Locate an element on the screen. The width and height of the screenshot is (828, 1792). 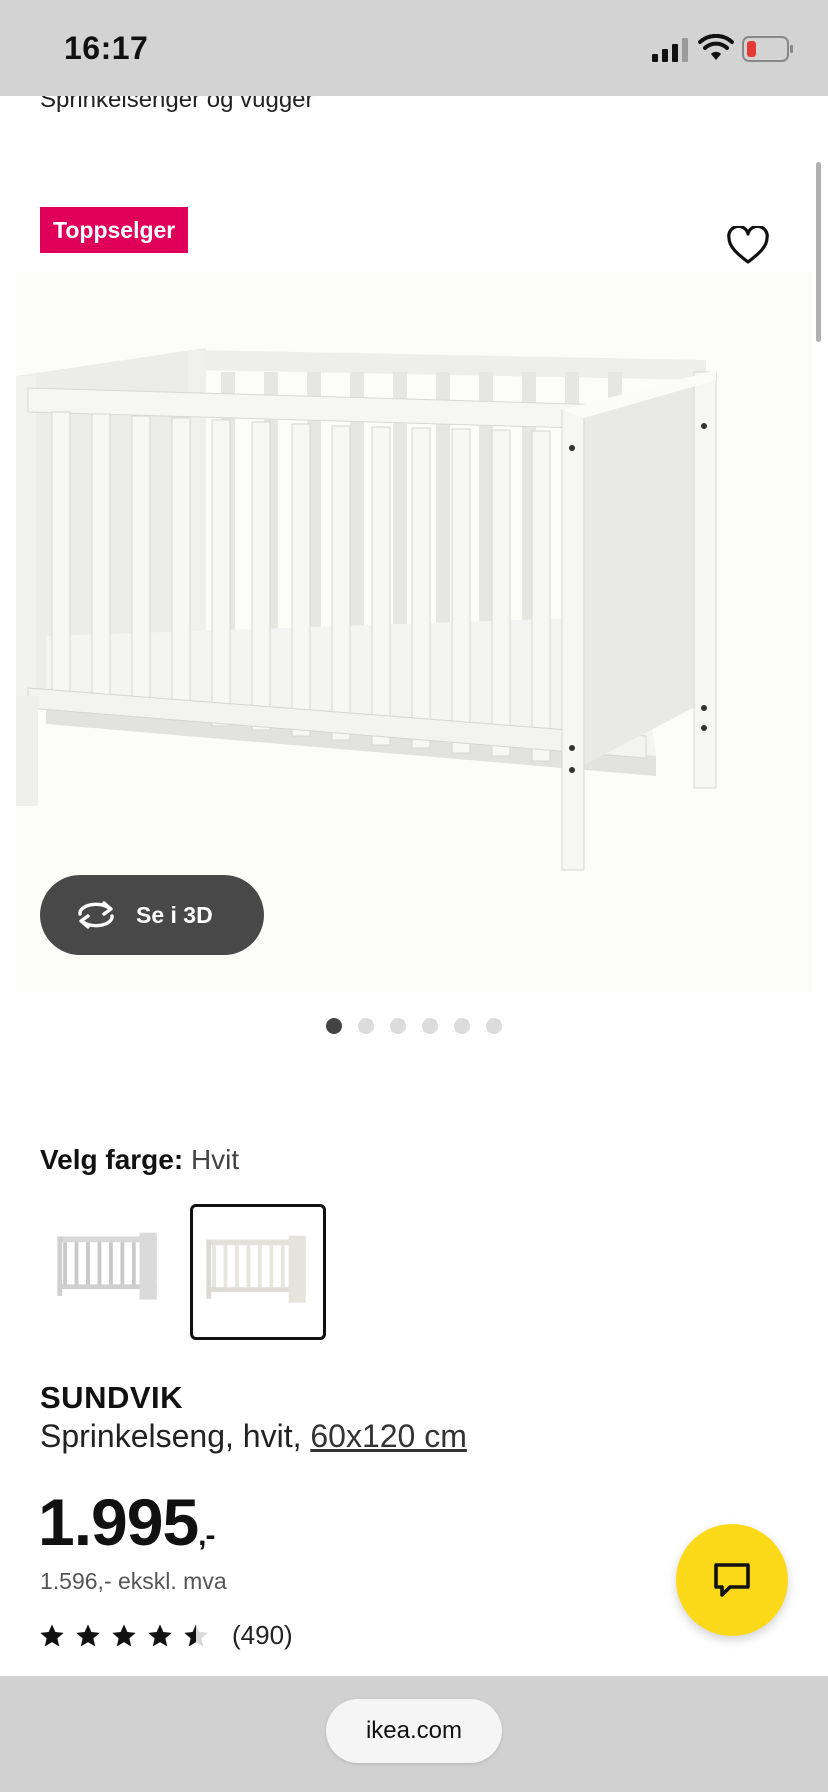
star-half-icon is located at coordinates (196, 1634).